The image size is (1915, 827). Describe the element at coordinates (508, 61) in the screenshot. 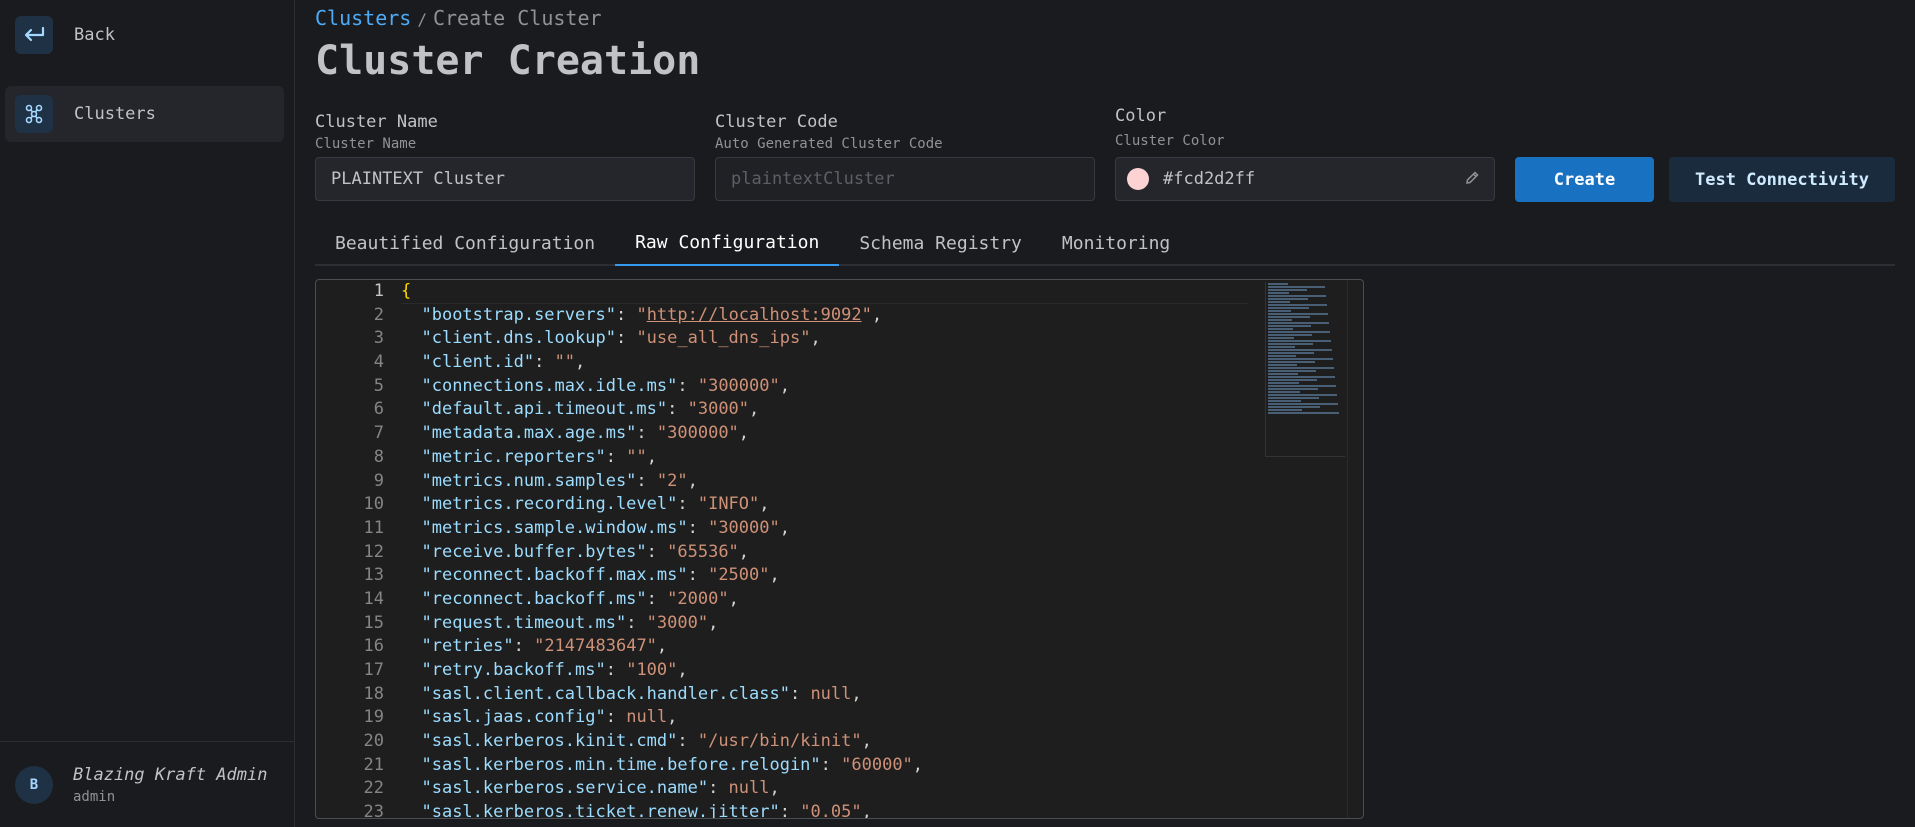

I see `page-title: Cluster Creation` at that location.